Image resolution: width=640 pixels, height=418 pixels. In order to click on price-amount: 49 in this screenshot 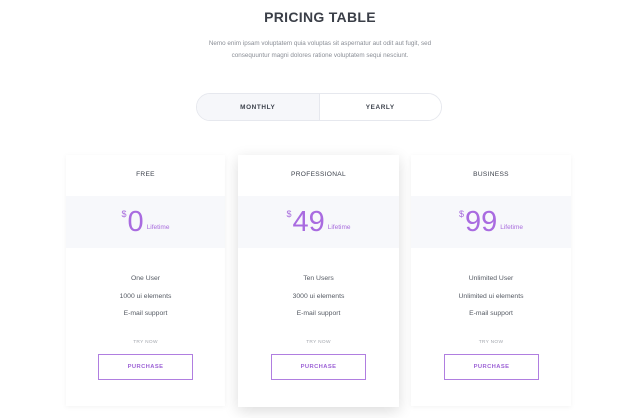, I will do `click(308, 222)`.